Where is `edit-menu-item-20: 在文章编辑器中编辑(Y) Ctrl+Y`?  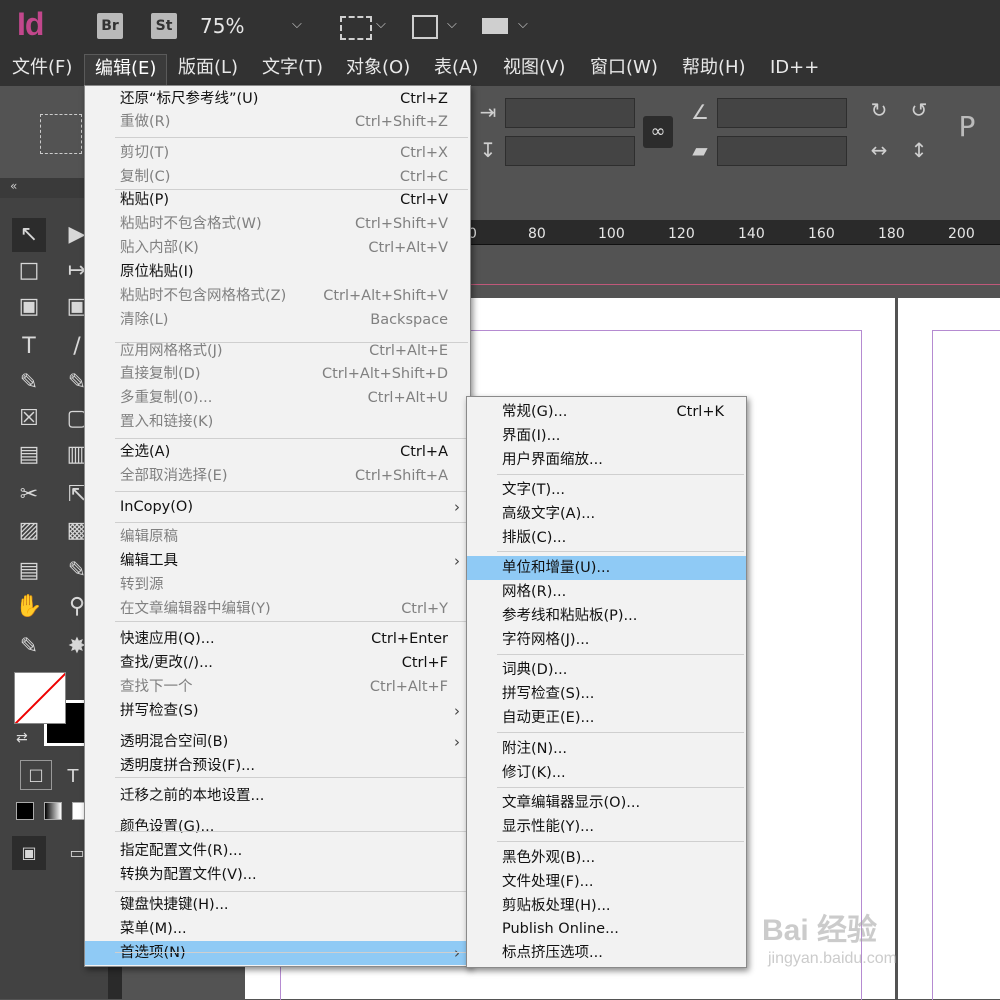 edit-menu-item-20: 在文章编辑器中编辑(Y) Ctrl+Y is located at coordinates (277, 609).